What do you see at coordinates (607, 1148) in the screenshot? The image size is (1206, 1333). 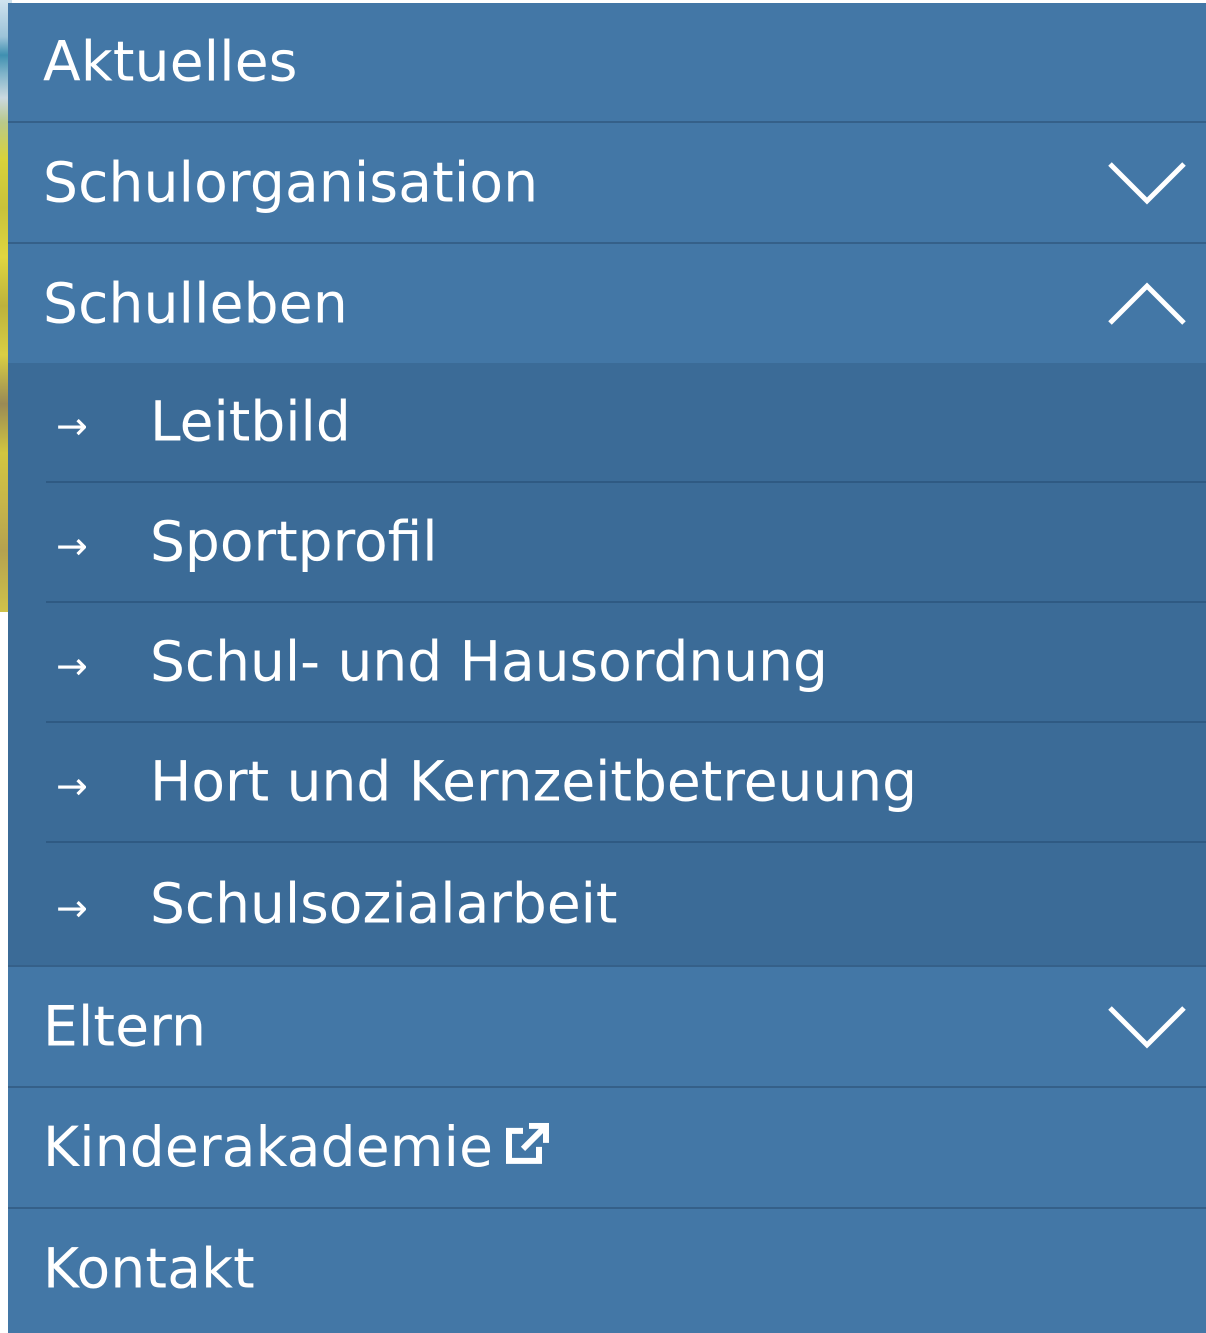 I see `menu-item-kinderakademie: Kinderakademie` at bounding box center [607, 1148].